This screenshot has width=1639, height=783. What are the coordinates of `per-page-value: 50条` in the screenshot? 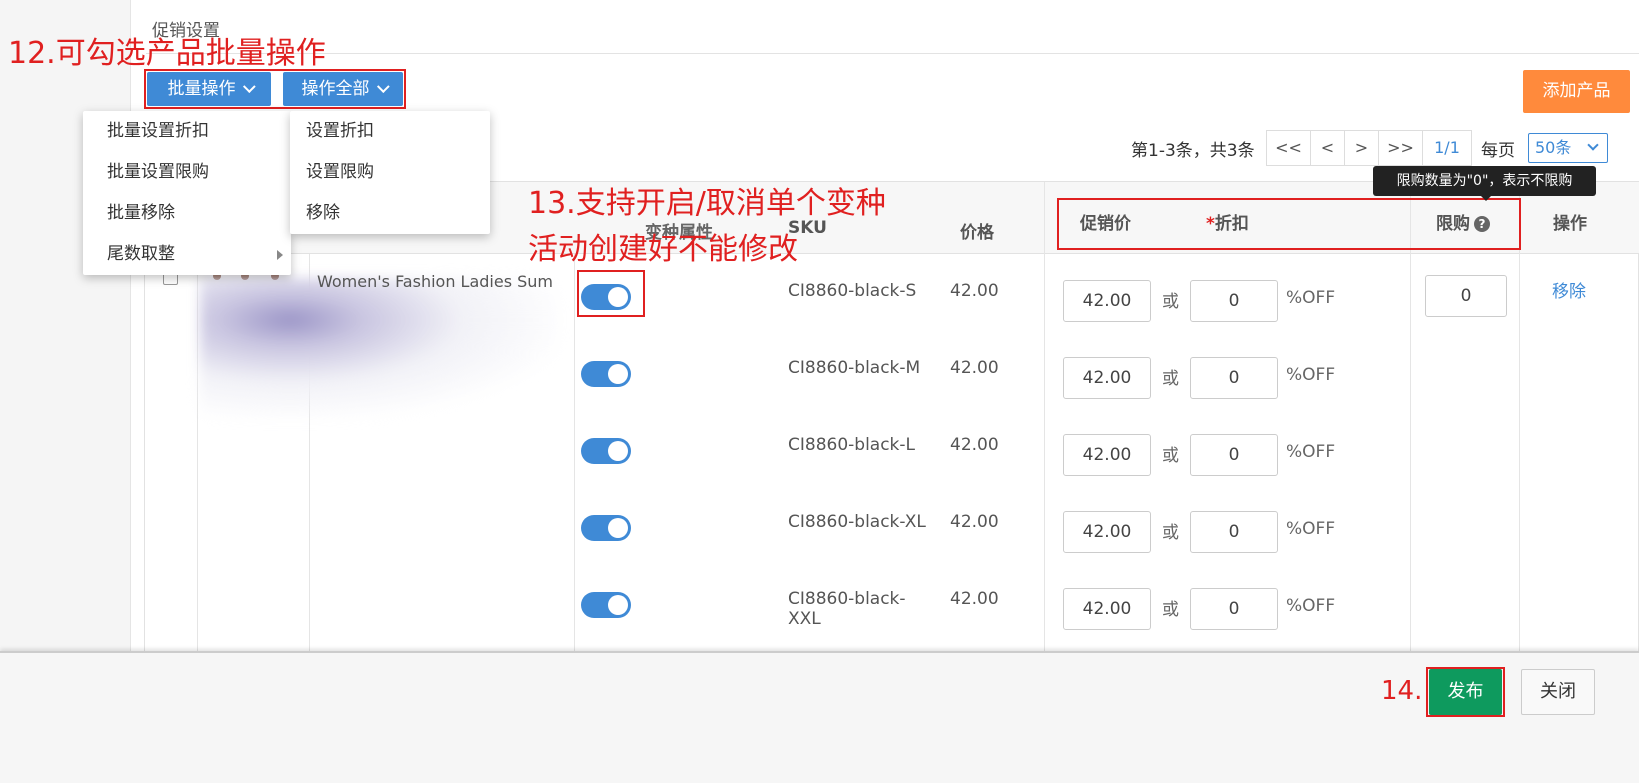 It's located at (1553, 147).